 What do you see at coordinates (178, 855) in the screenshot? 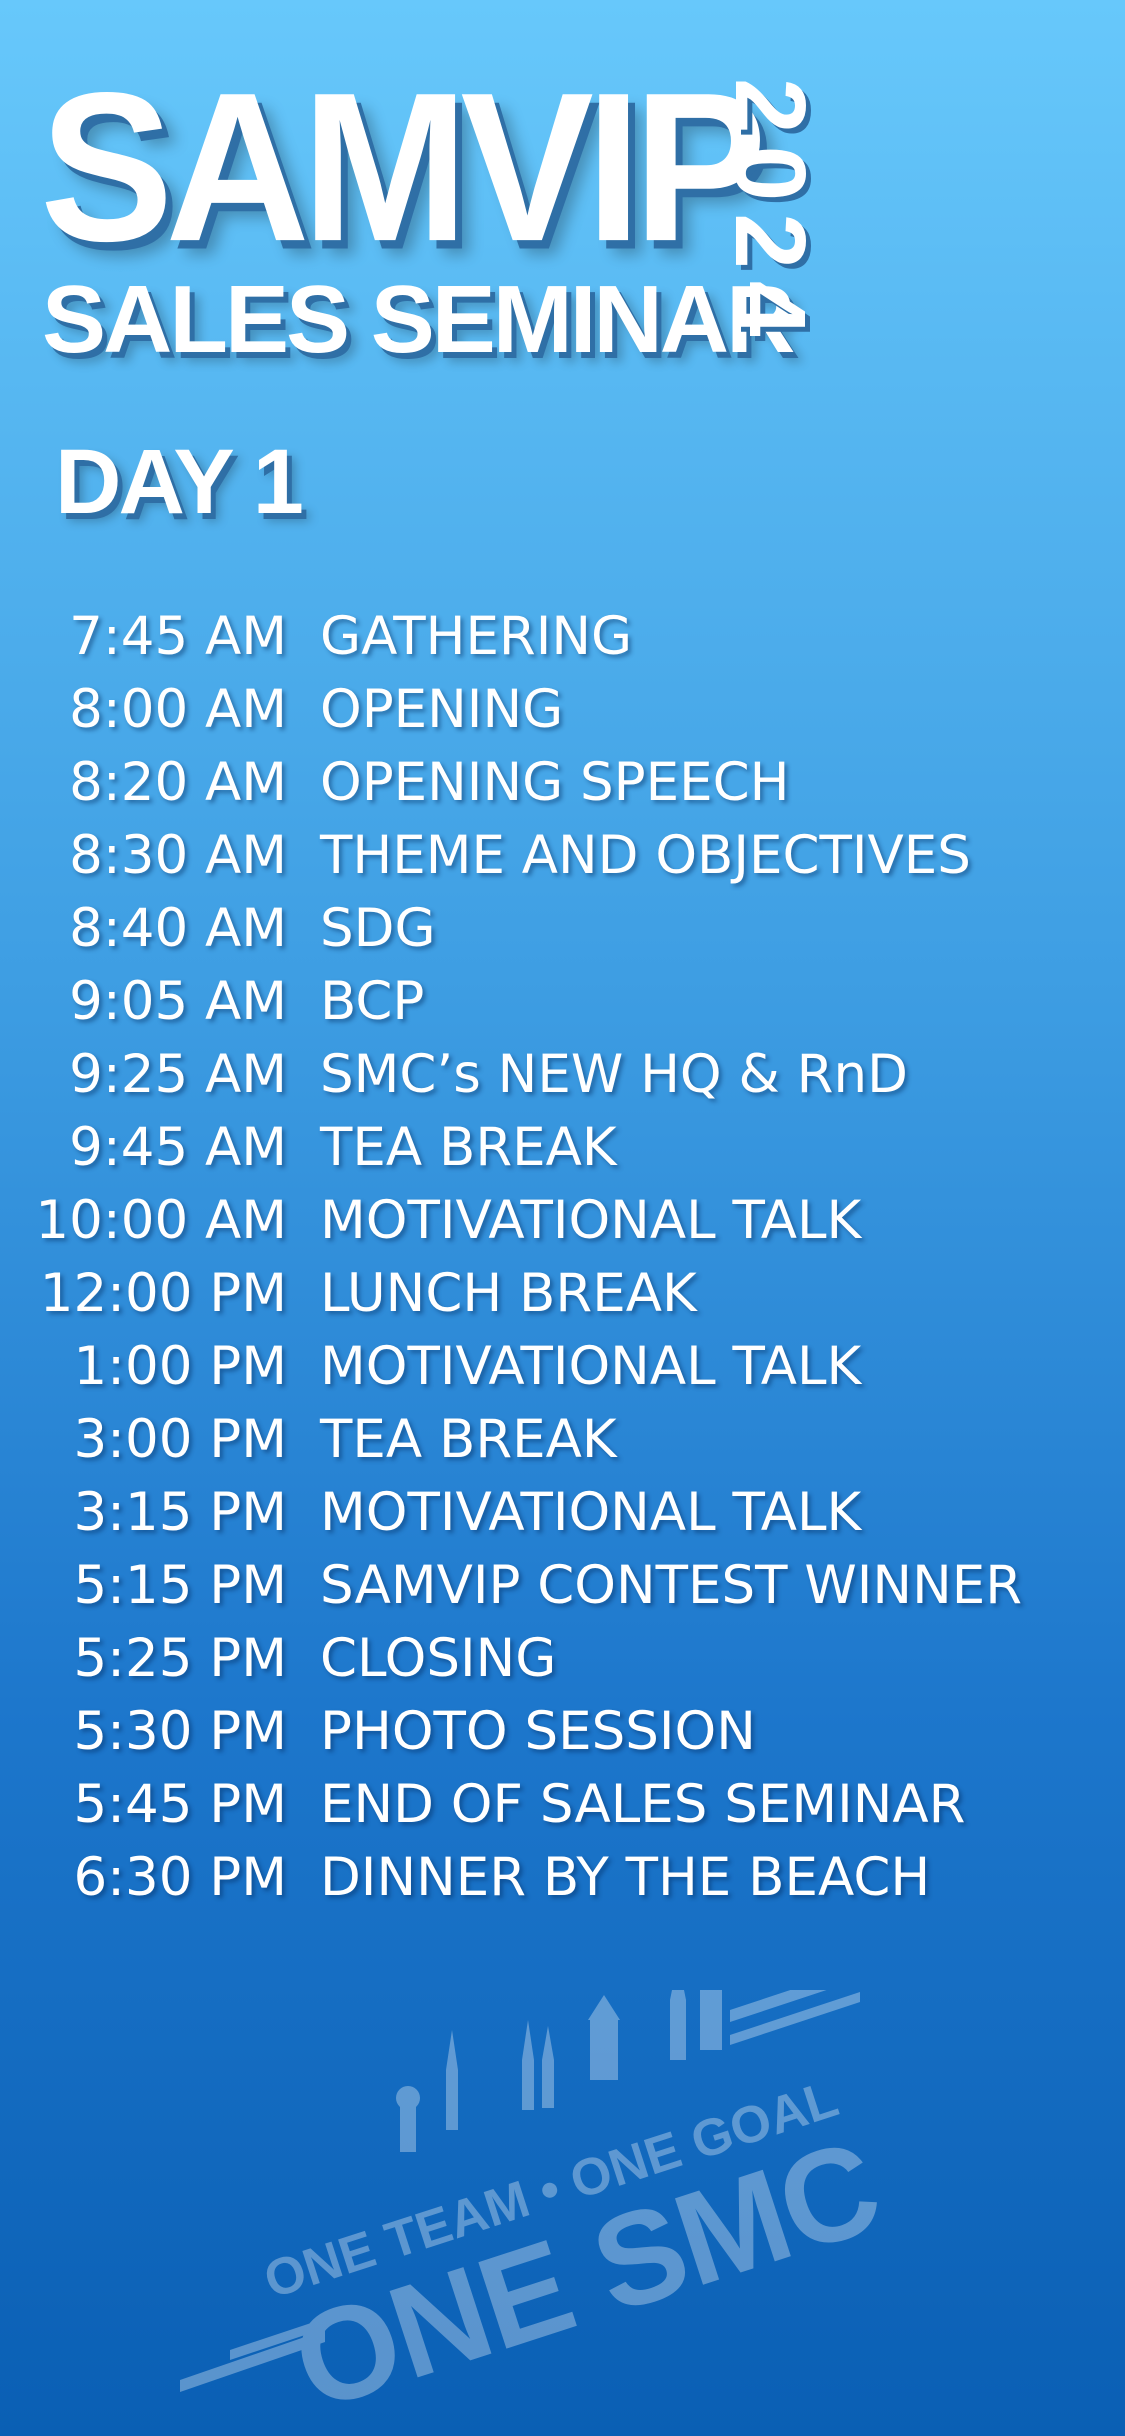
I see `schedule-time: 8:30 AM` at bounding box center [178, 855].